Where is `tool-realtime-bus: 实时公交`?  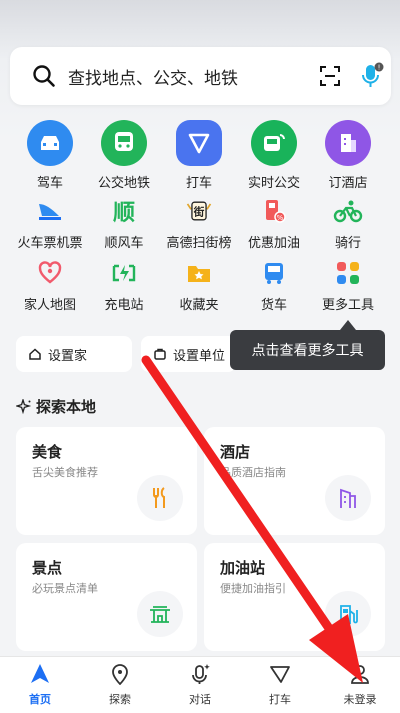
tool-realtime-bus: 实时公交 is located at coordinates (274, 155).